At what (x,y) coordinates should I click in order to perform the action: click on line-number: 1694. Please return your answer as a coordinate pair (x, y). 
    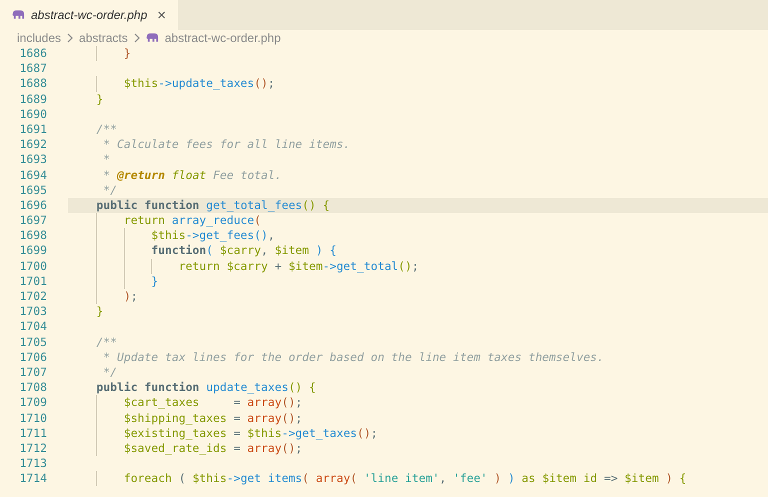
    Looking at the image, I should click on (33, 175).